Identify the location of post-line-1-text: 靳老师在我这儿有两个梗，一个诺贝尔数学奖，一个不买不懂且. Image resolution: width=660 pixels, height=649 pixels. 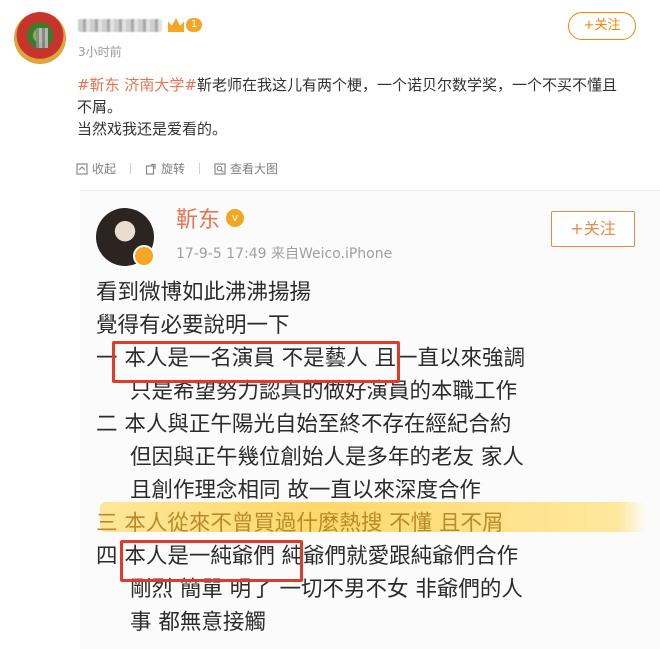
(406, 85).